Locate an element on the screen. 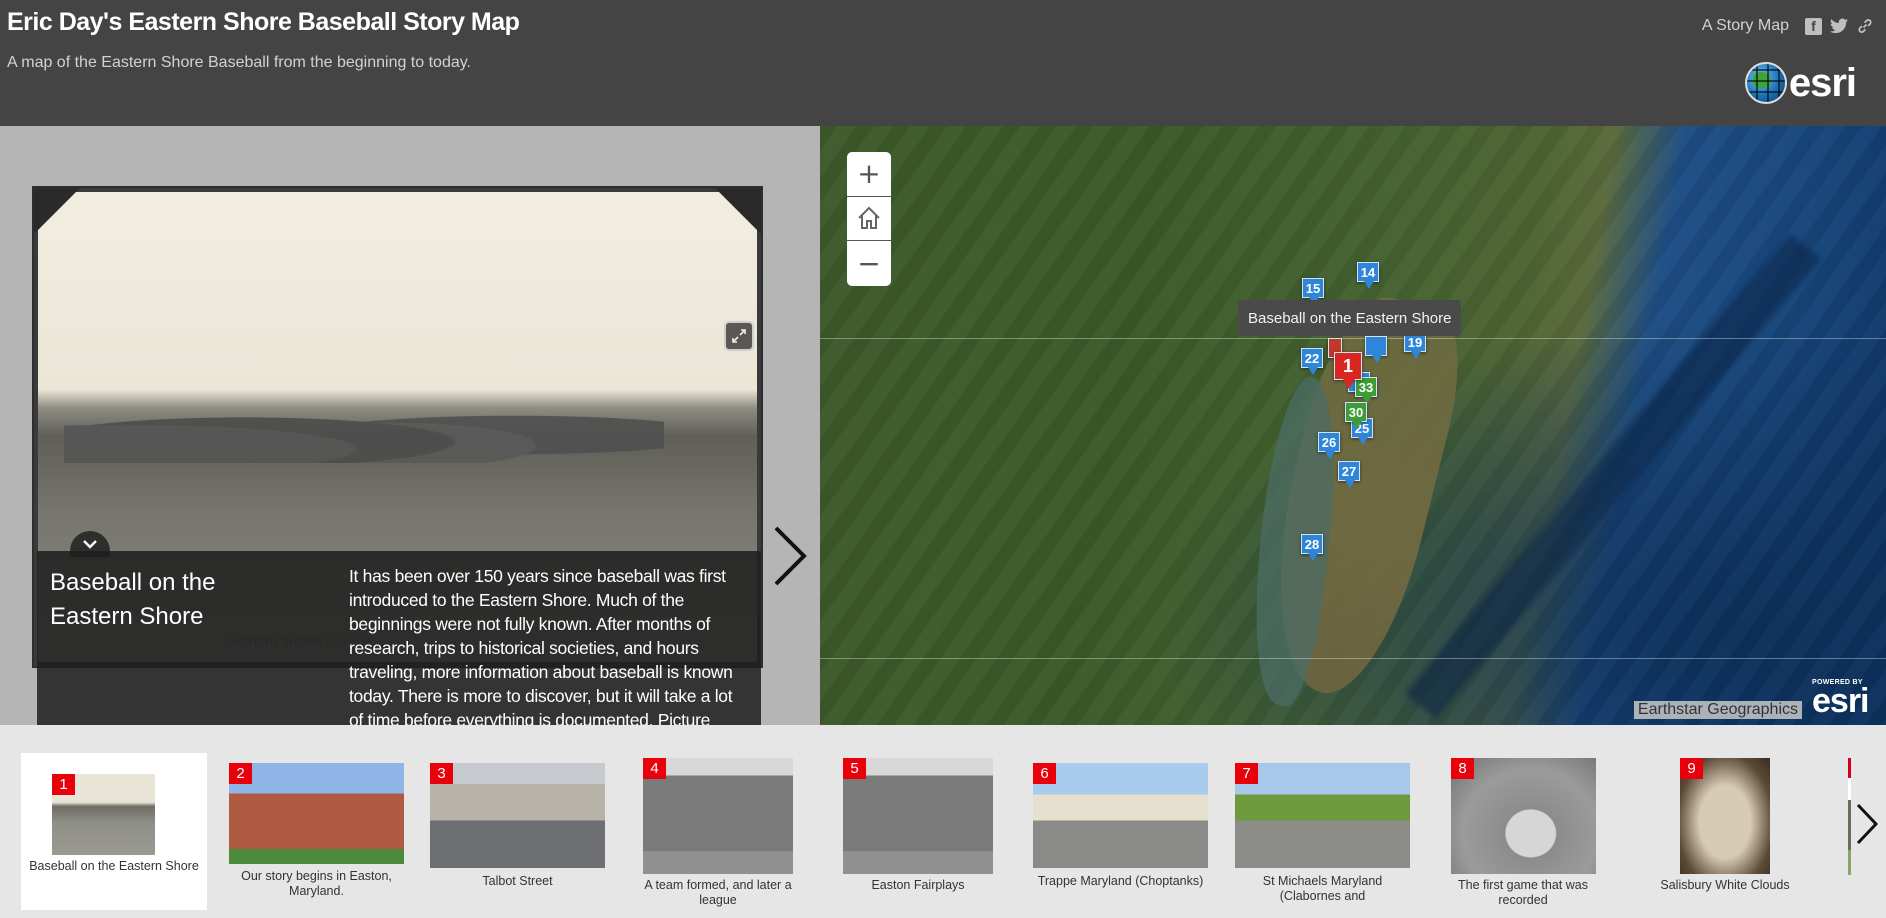 The width and height of the screenshot is (1886, 918). carousel-item-label: Trappe Maryland (Choptanks) is located at coordinates (1120, 881).